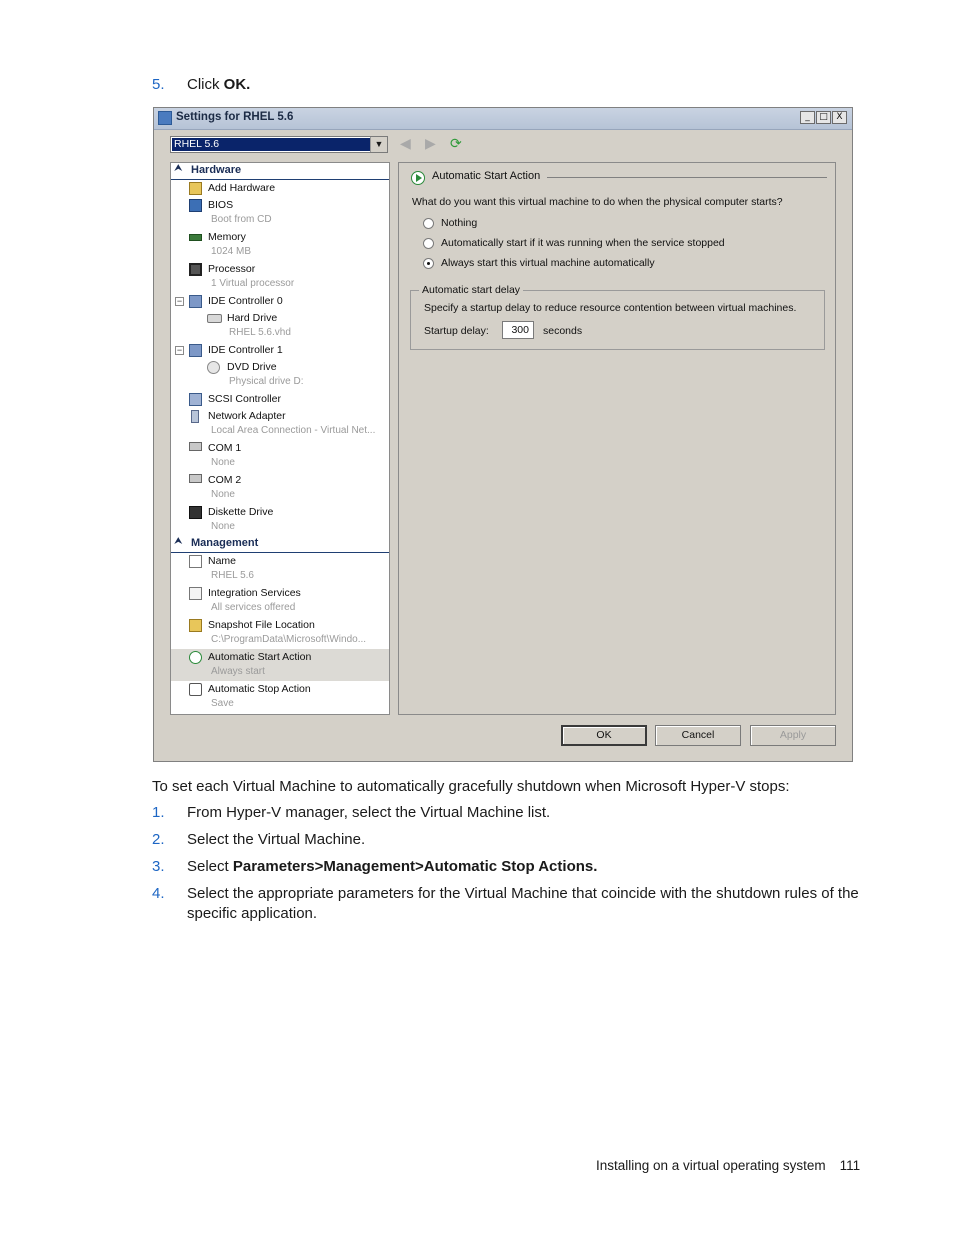  What do you see at coordinates (252, 913) in the screenshot?
I see `step-text-line-2: specific application.` at bounding box center [252, 913].